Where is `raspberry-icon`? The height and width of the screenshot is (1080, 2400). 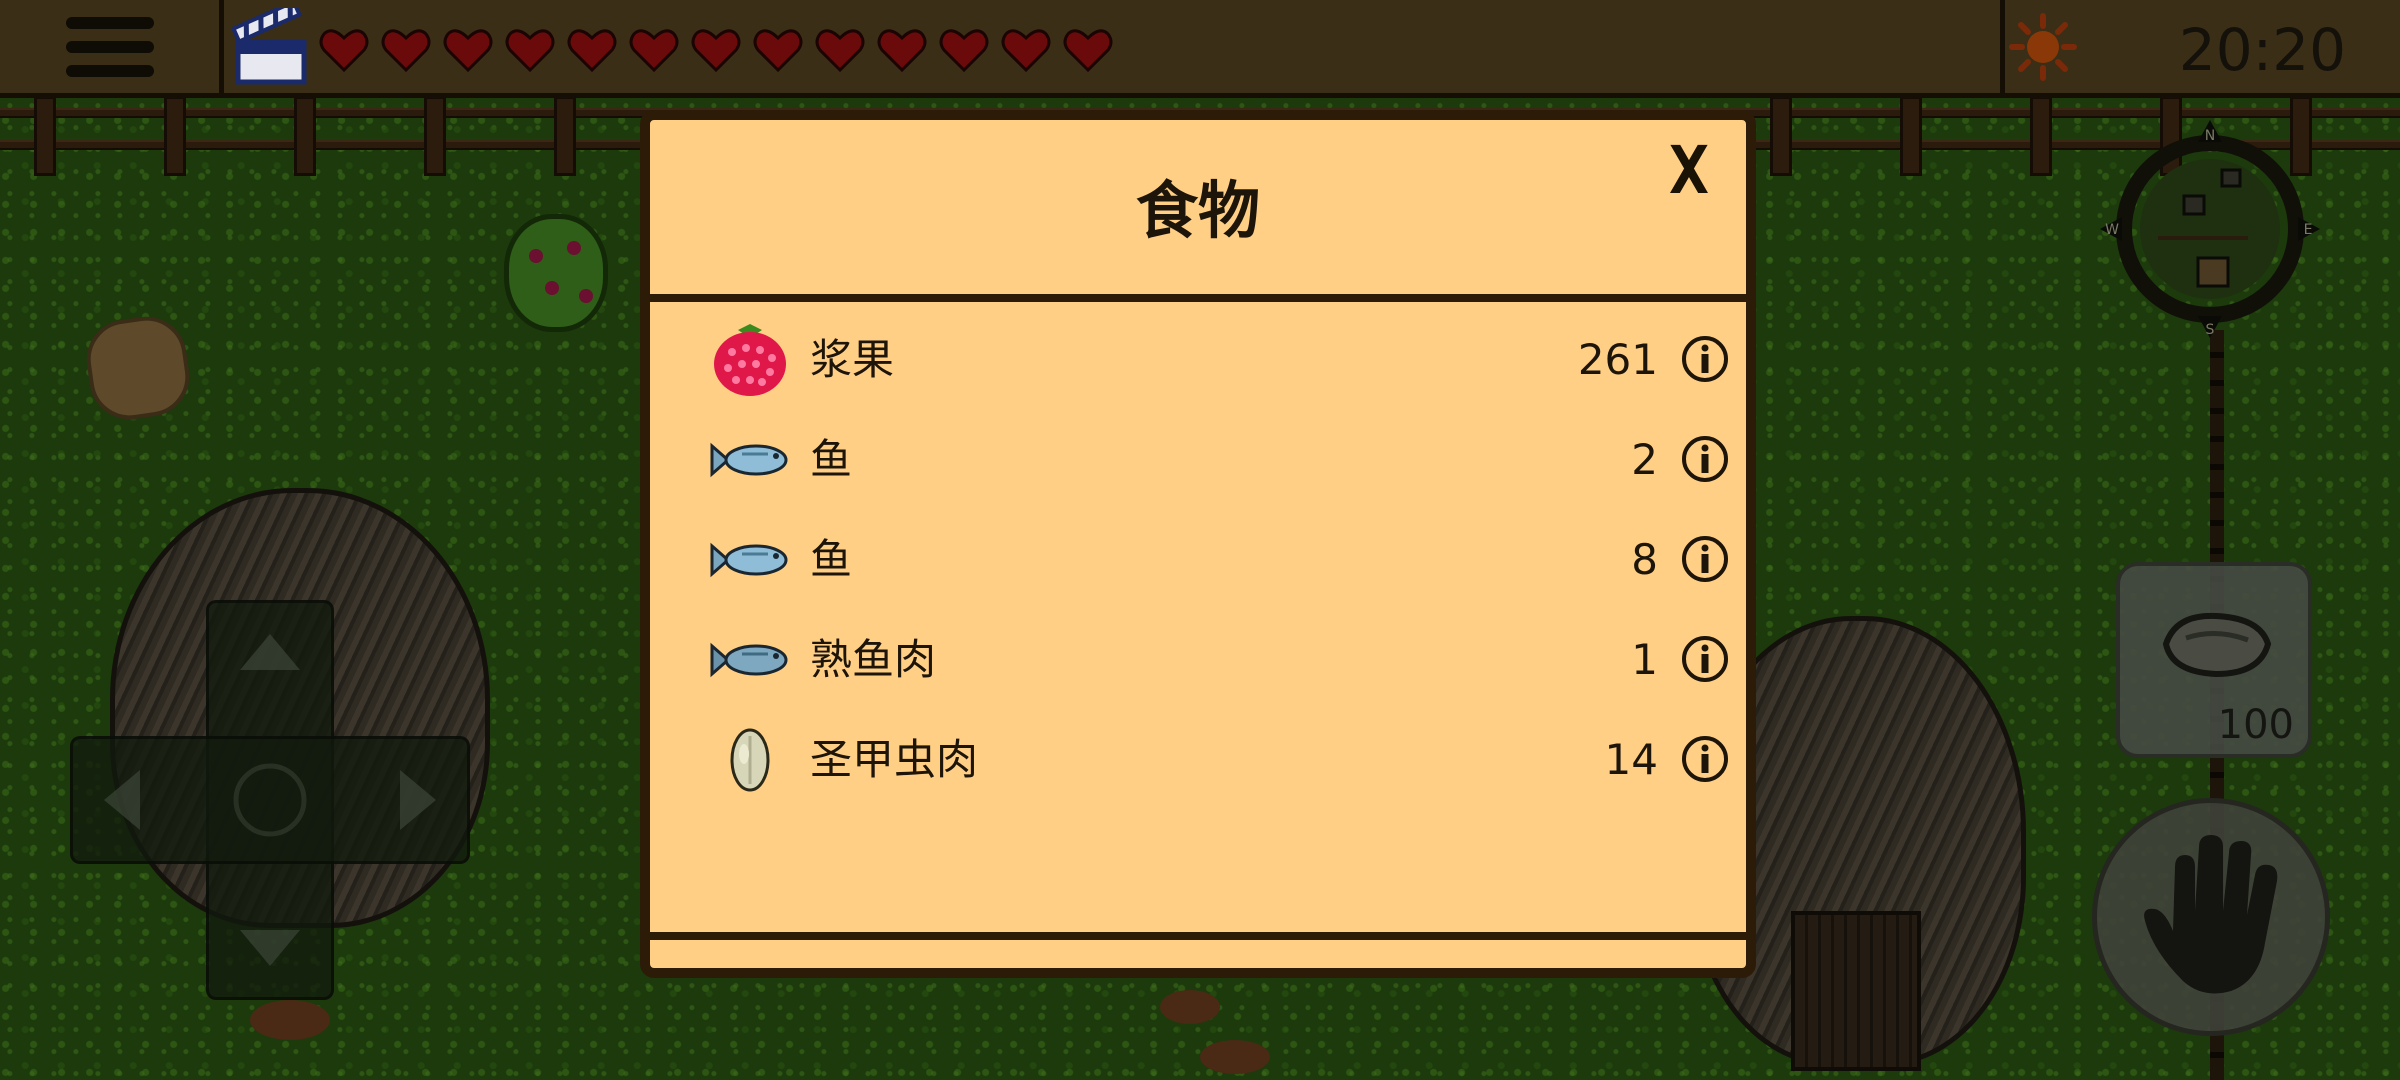 raspberry-icon is located at coordinates (750, 360).